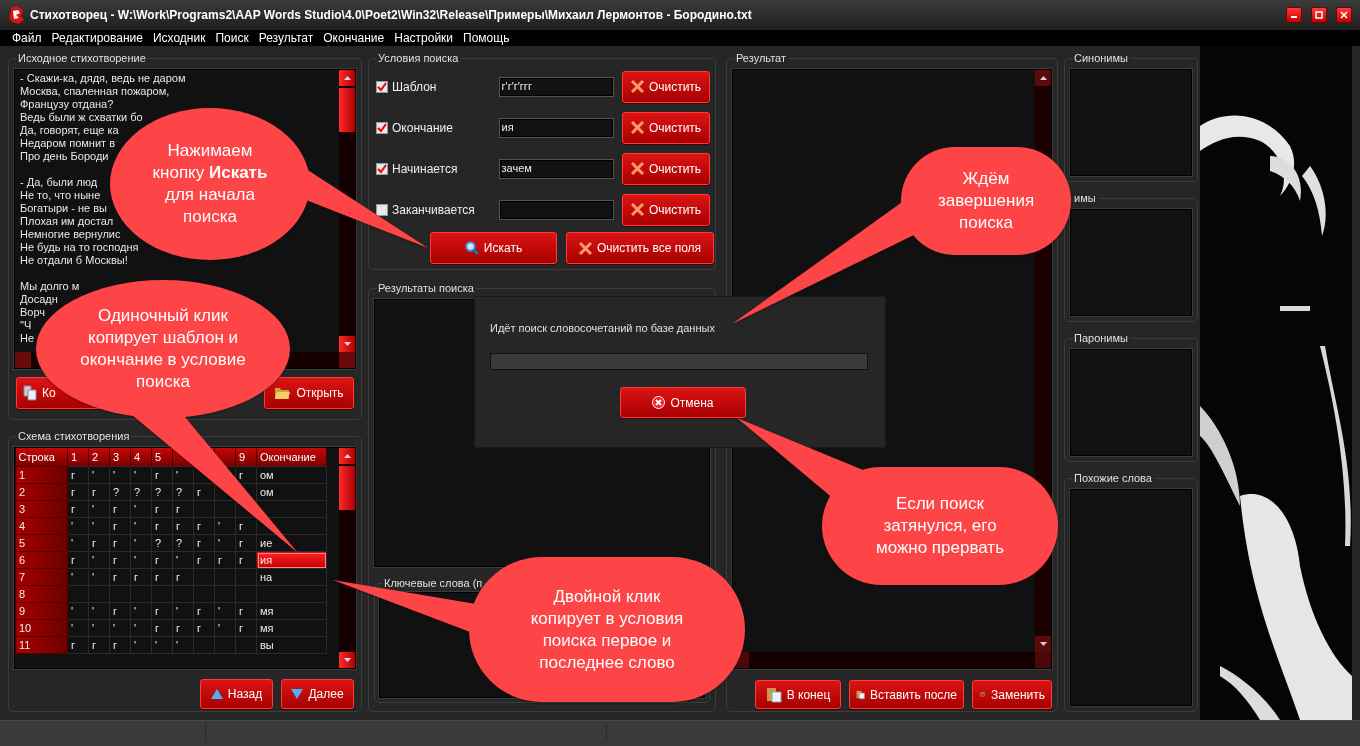  I want to click on group-title: Результаты поиска, so click(426, 288).